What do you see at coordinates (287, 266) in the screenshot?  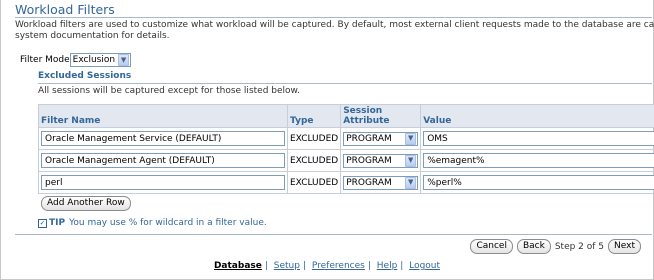 I see `footer-link-setup: Setup` at bounding box center [287, 266].